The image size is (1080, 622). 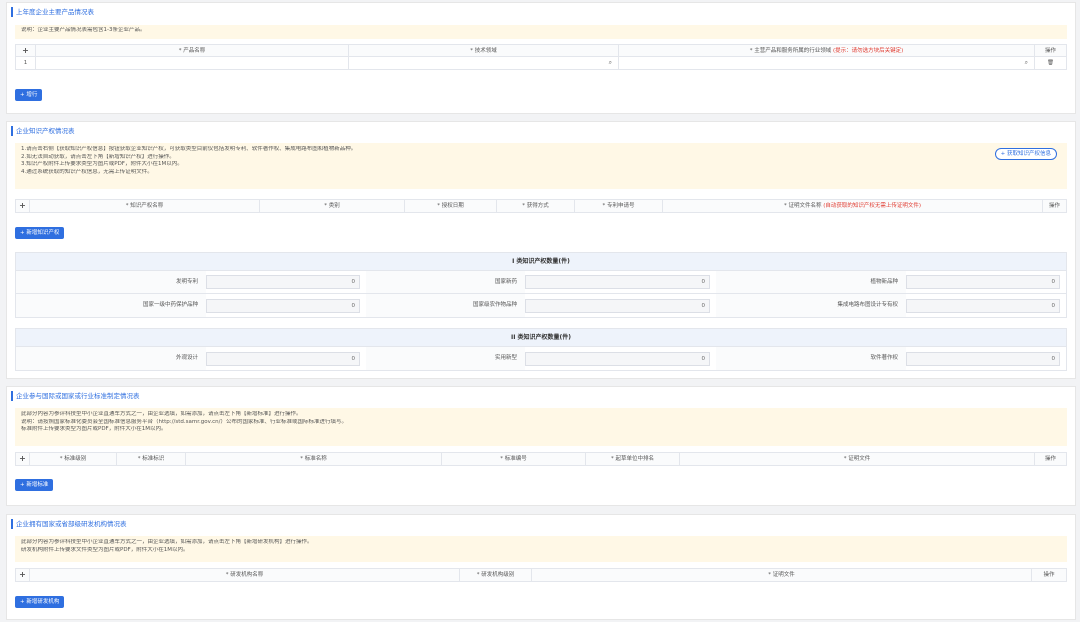 I want to click on field-utility-model: 实用新型 0, so click(x=541, y=358).